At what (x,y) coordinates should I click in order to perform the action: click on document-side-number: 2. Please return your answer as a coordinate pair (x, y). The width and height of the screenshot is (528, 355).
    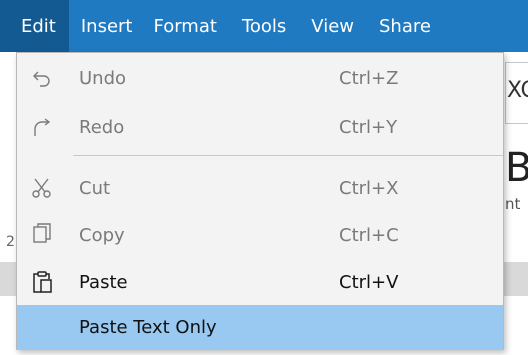
    Looking at the image, I should click on (10, 242).